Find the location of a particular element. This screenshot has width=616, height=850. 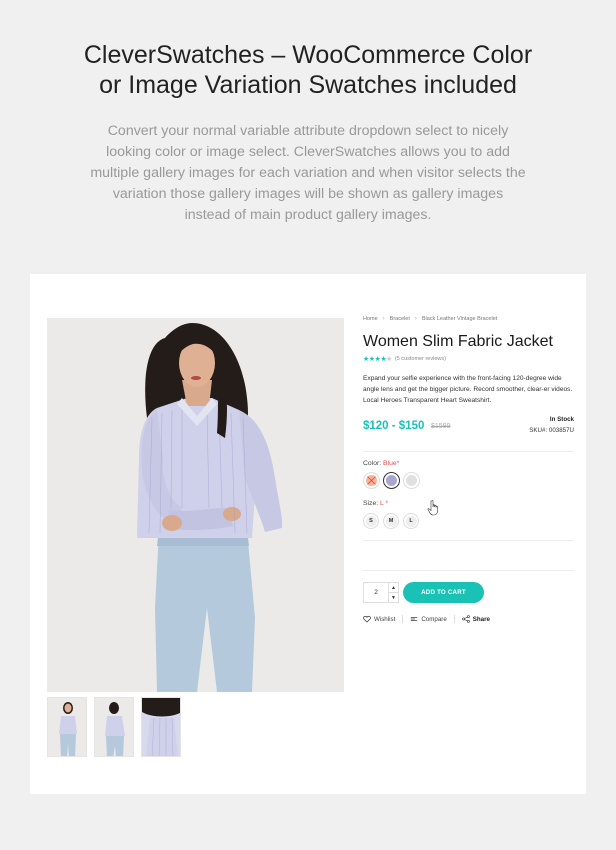

product-actions: Wishlist Compare Share is located at coordinates (468, 619).